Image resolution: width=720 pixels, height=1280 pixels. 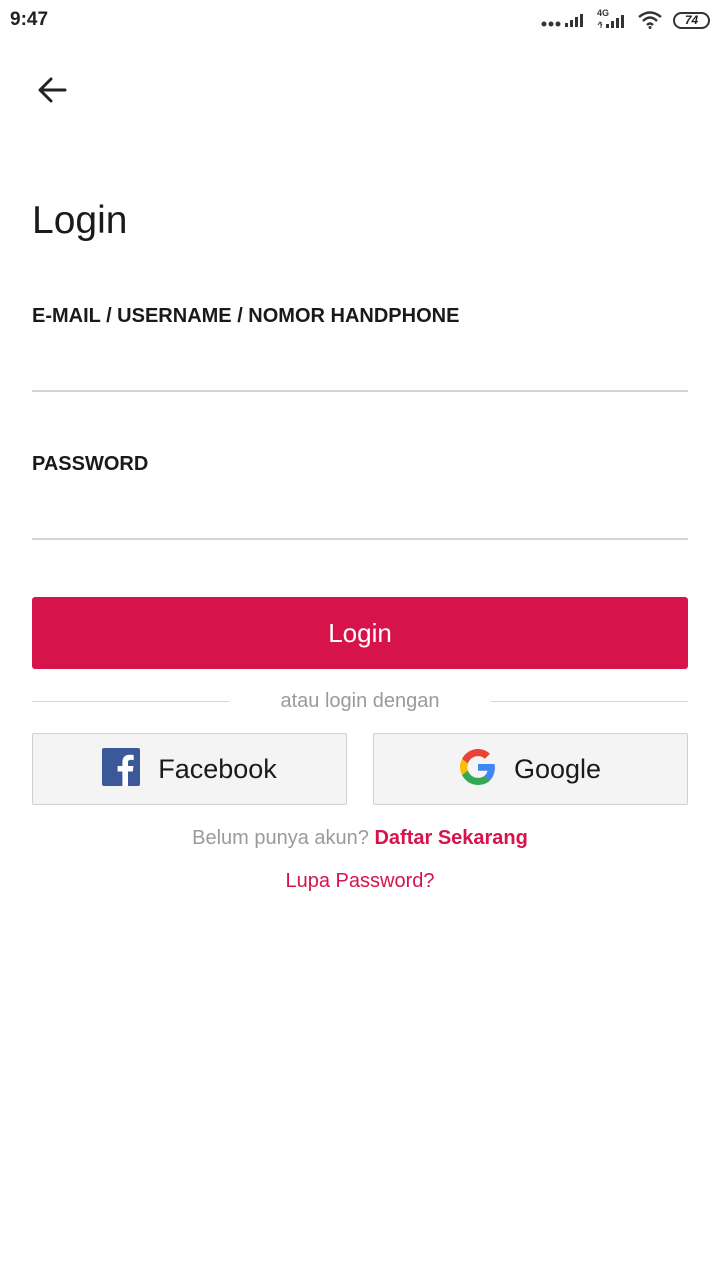 What do you see at coordinates (217, 768) in the screenshot?
I see `facebook-label: Facebook` at bounding box center [217, 768].